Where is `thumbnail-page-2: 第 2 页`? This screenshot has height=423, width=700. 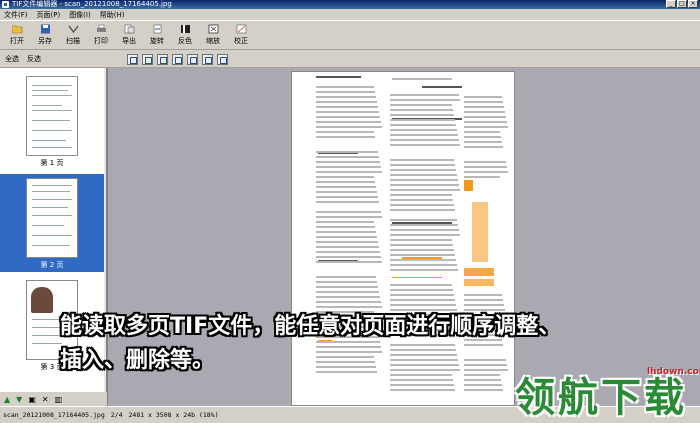 thumbnail-page-2: 第 2 页 is located at coordinates (52, 223).